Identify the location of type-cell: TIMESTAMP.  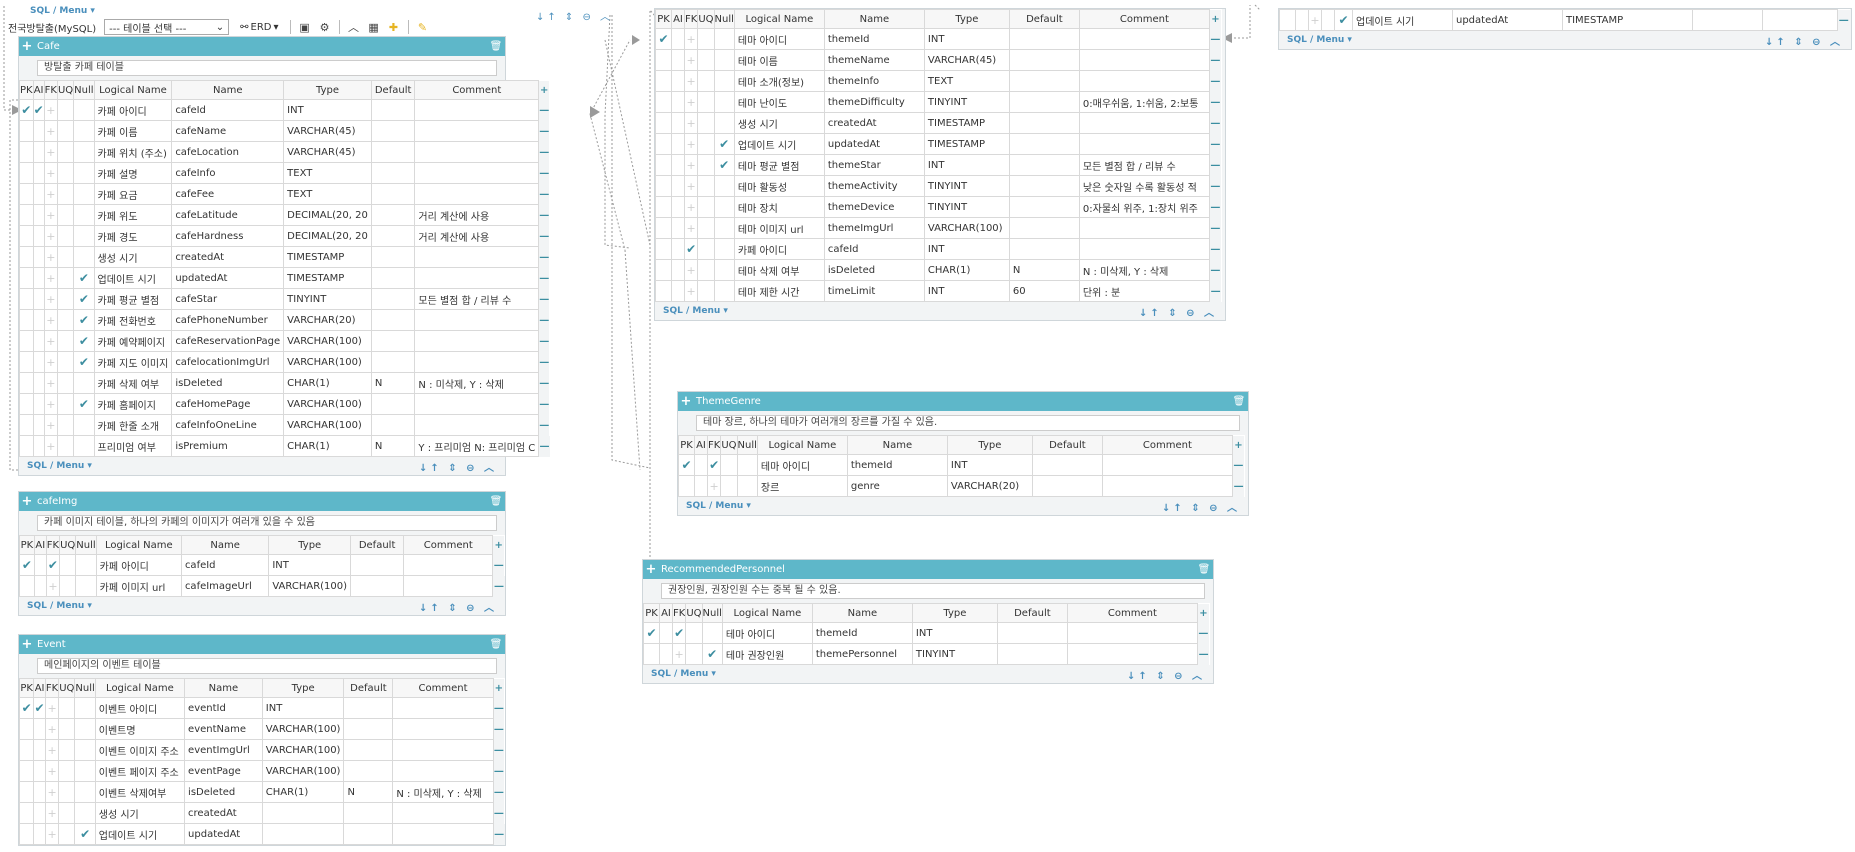
(327, 257).